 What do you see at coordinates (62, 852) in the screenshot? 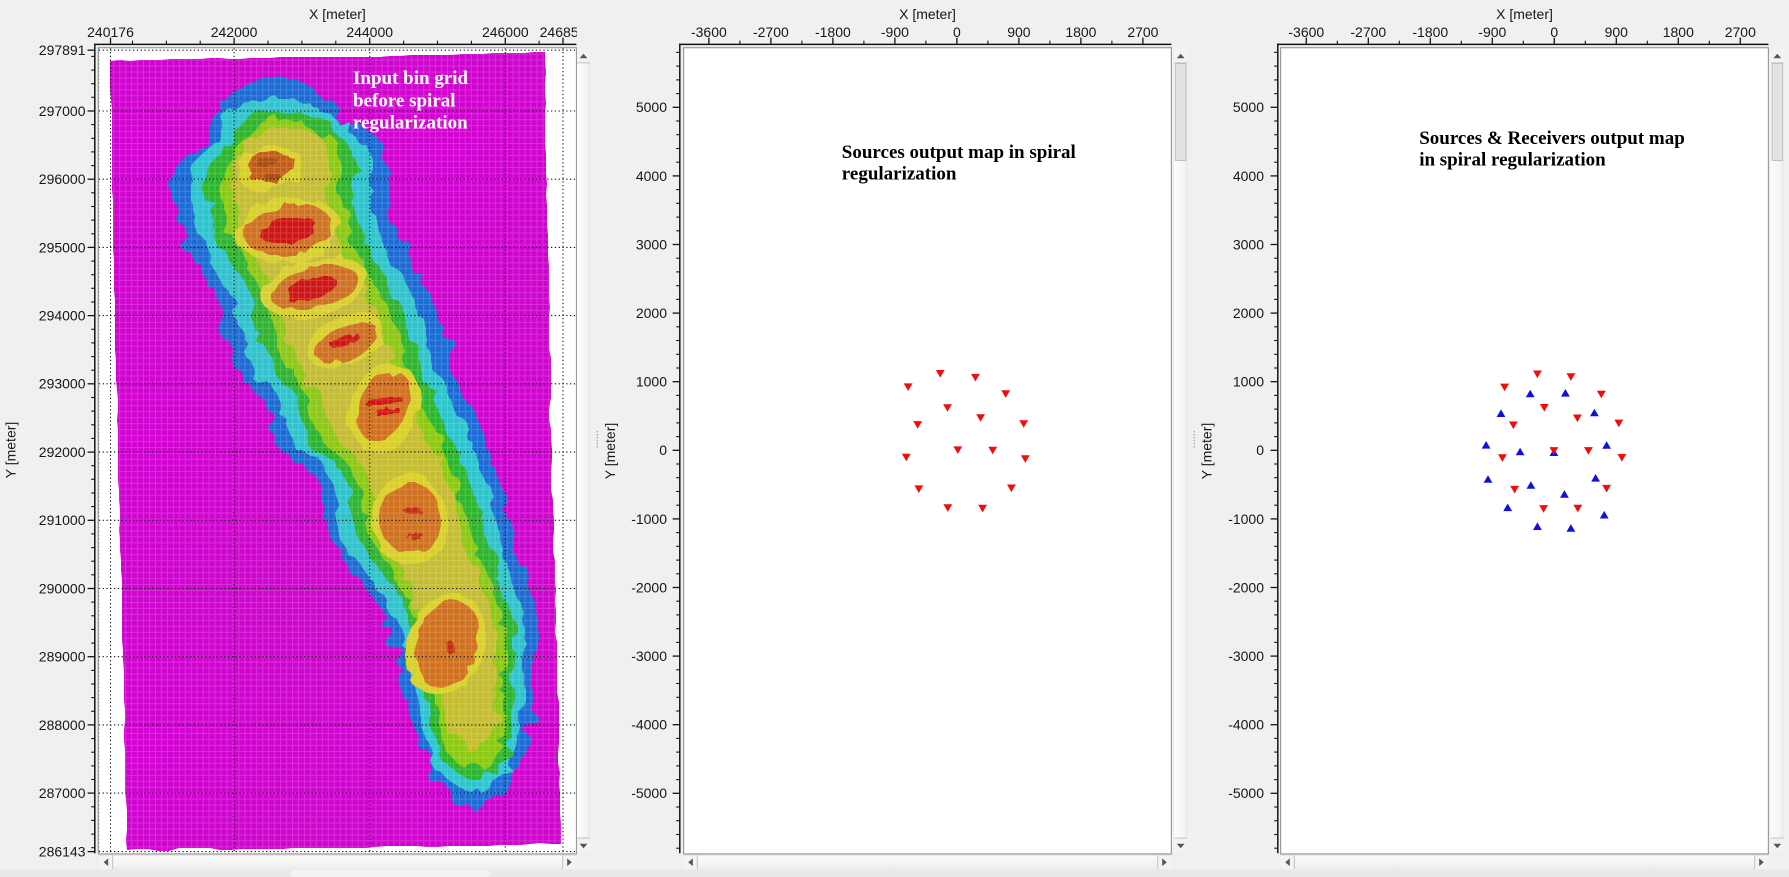
I see `svg-text: 286143` at bounding box center [62, 852].